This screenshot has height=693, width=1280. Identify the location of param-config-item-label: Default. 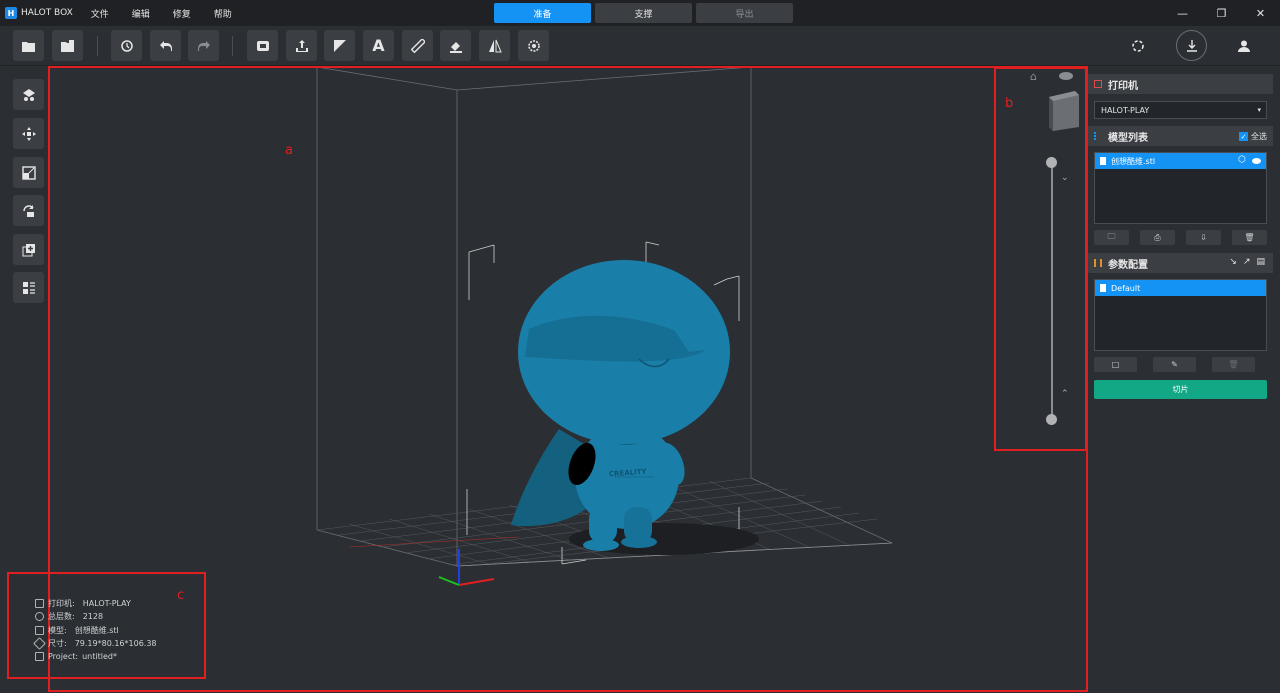
(1126, 288).